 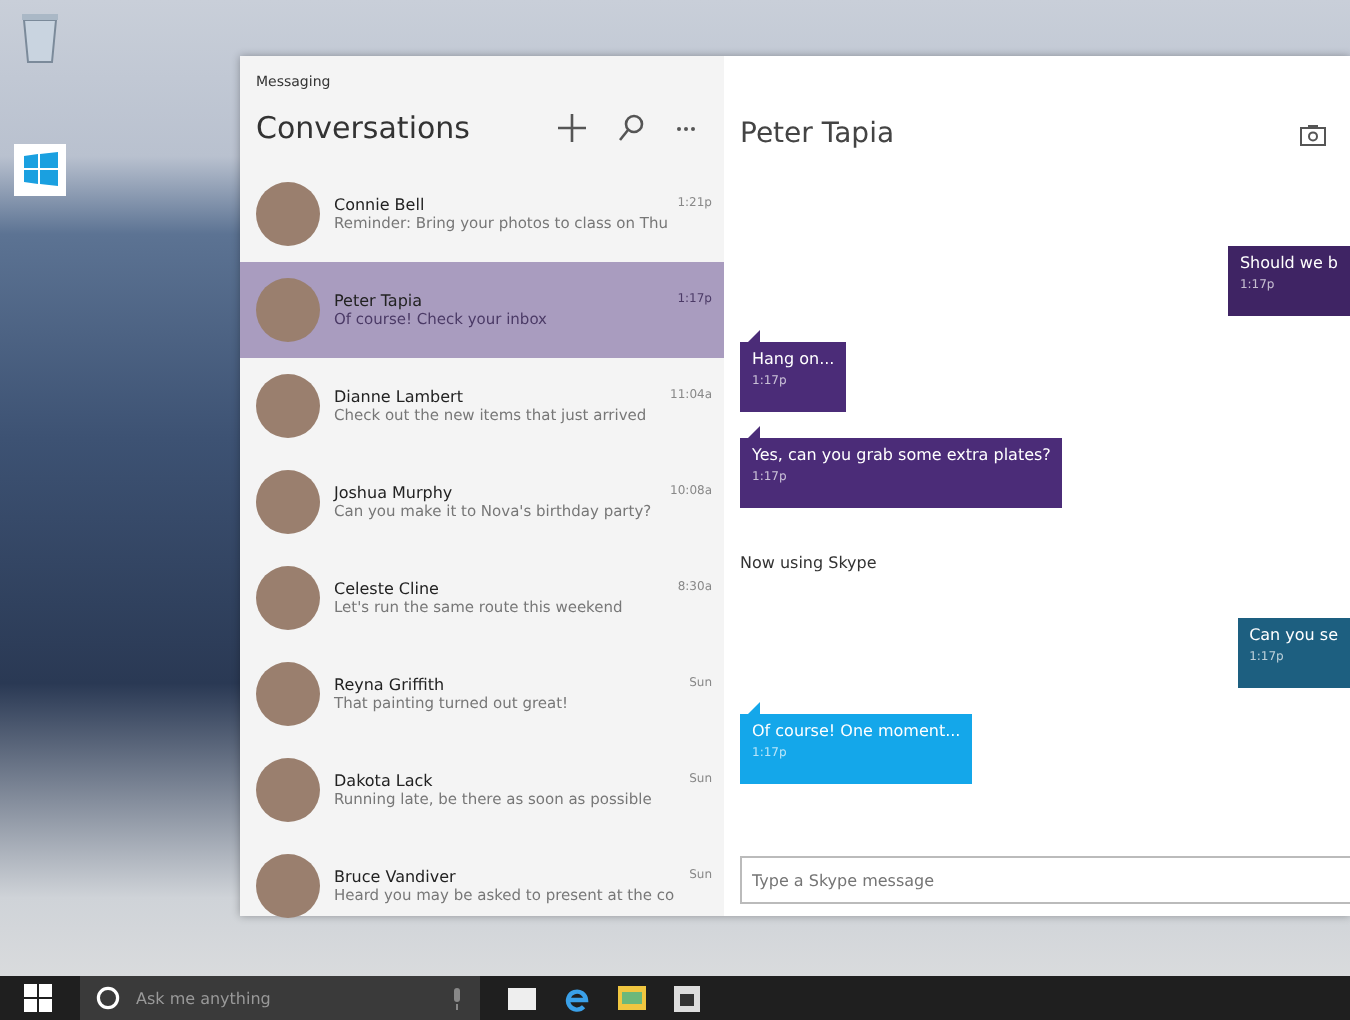 What do you see at coordinates (398, 397) in the screenshot?
I see `contact-name: Dianne Lambert` at bounding box center [398, 397].